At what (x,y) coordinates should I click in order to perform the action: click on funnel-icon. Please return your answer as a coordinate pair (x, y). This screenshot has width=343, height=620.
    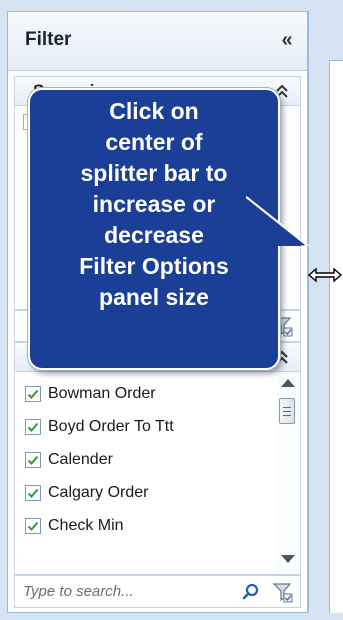
    Looking at the image, I should click on (282, 593).